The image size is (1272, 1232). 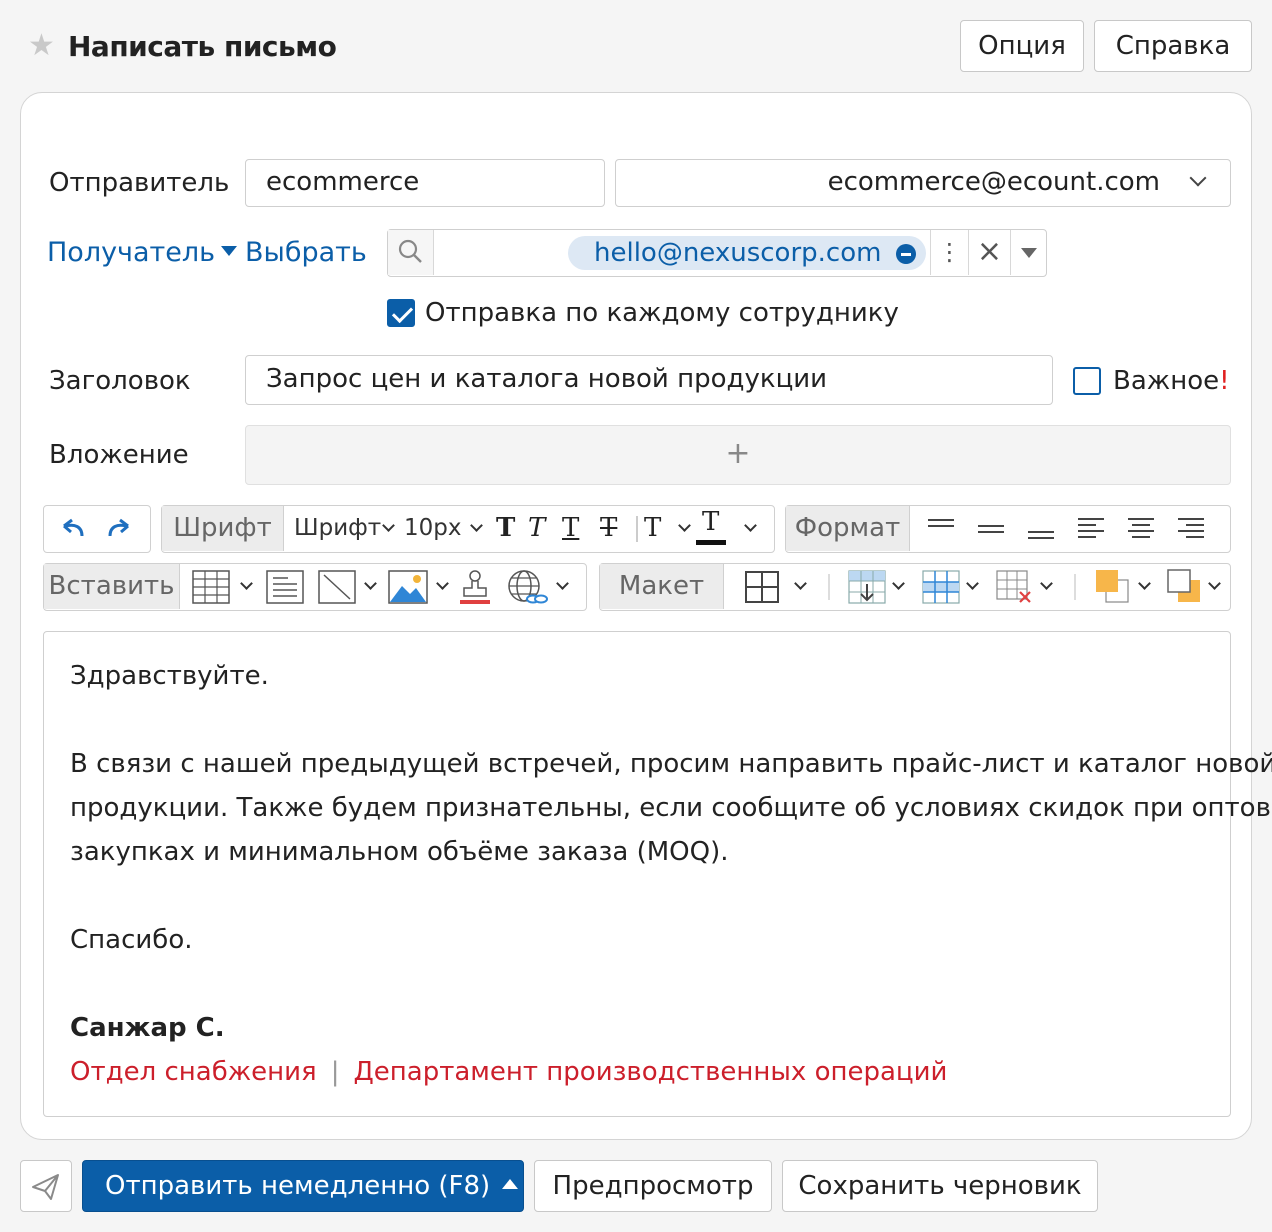 I want to click on select-recipient-link: Выбрать, so click(x=306, y=253).